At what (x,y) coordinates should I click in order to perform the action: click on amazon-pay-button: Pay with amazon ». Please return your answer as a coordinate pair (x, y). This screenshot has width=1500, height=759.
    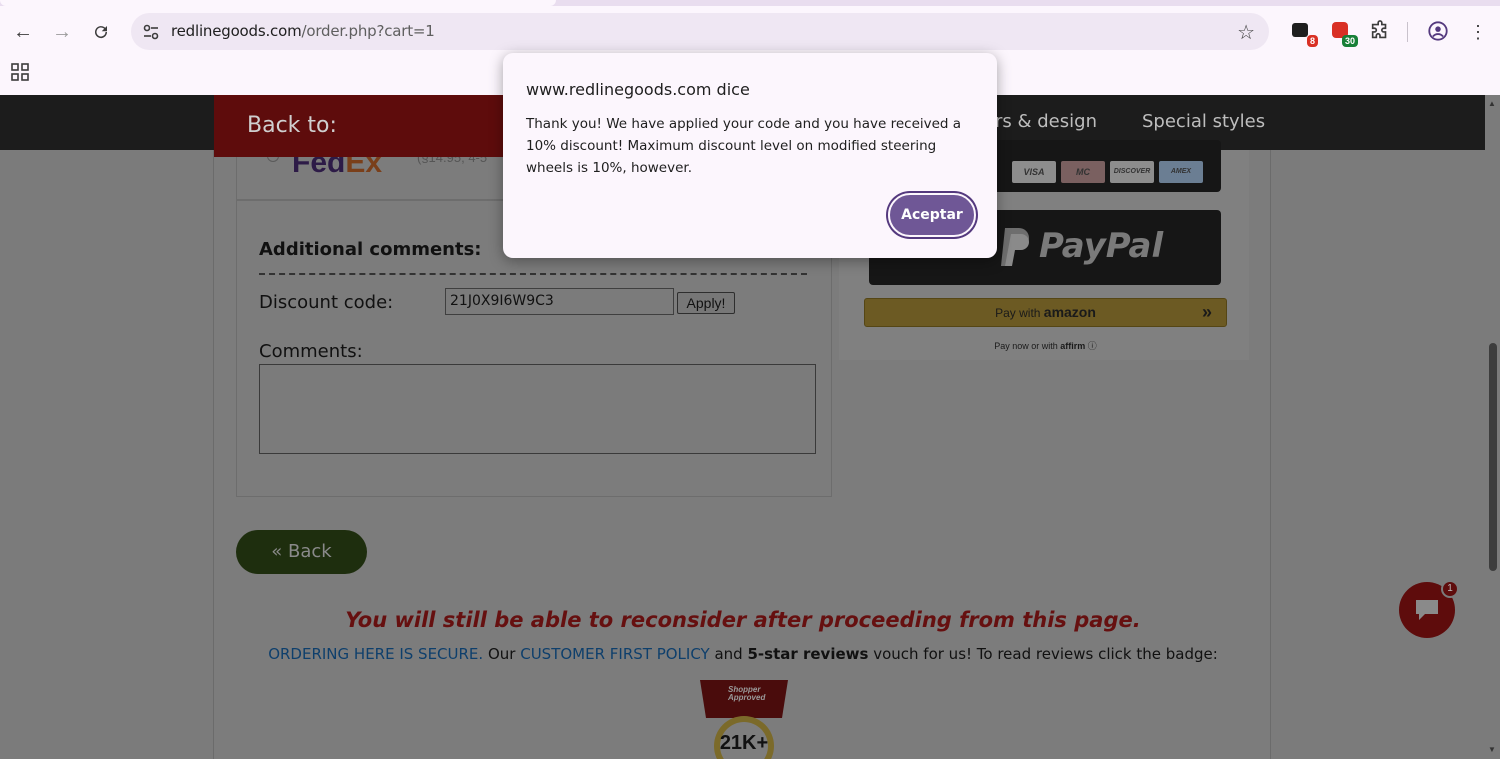
    Looking at the image, I should click on (1045, 312).